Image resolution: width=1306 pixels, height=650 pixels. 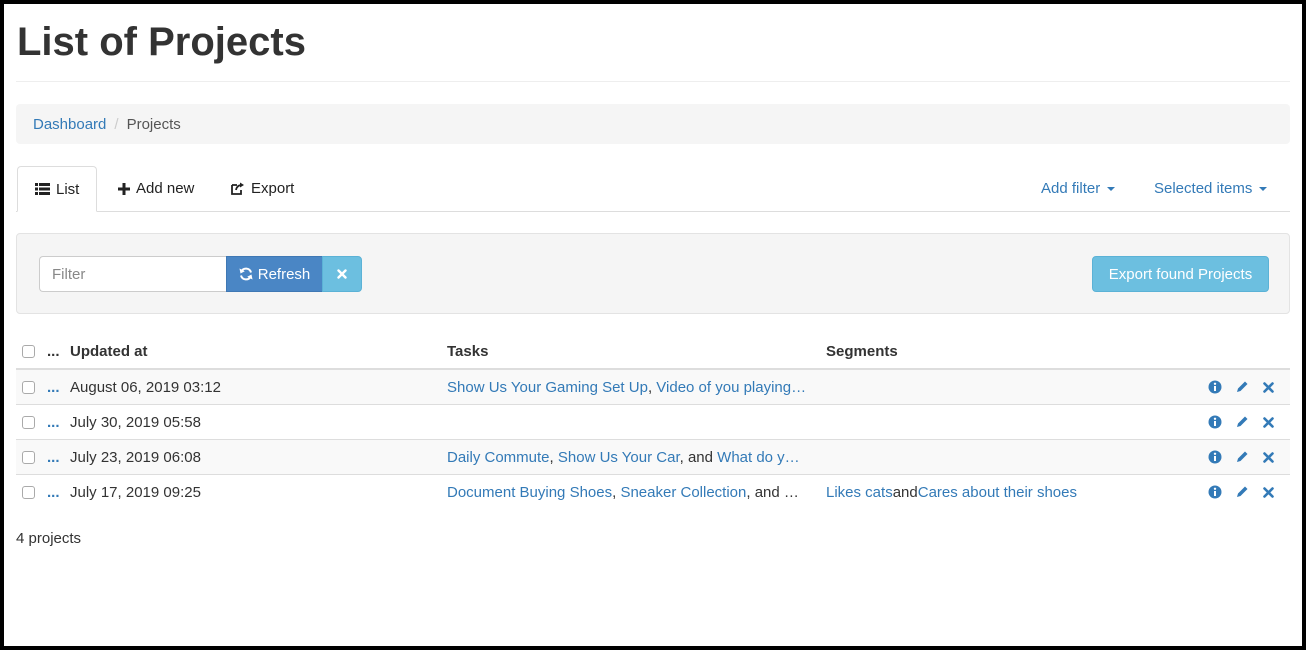 I want to click on caret-down-icon, so click(x=1111, y=188).